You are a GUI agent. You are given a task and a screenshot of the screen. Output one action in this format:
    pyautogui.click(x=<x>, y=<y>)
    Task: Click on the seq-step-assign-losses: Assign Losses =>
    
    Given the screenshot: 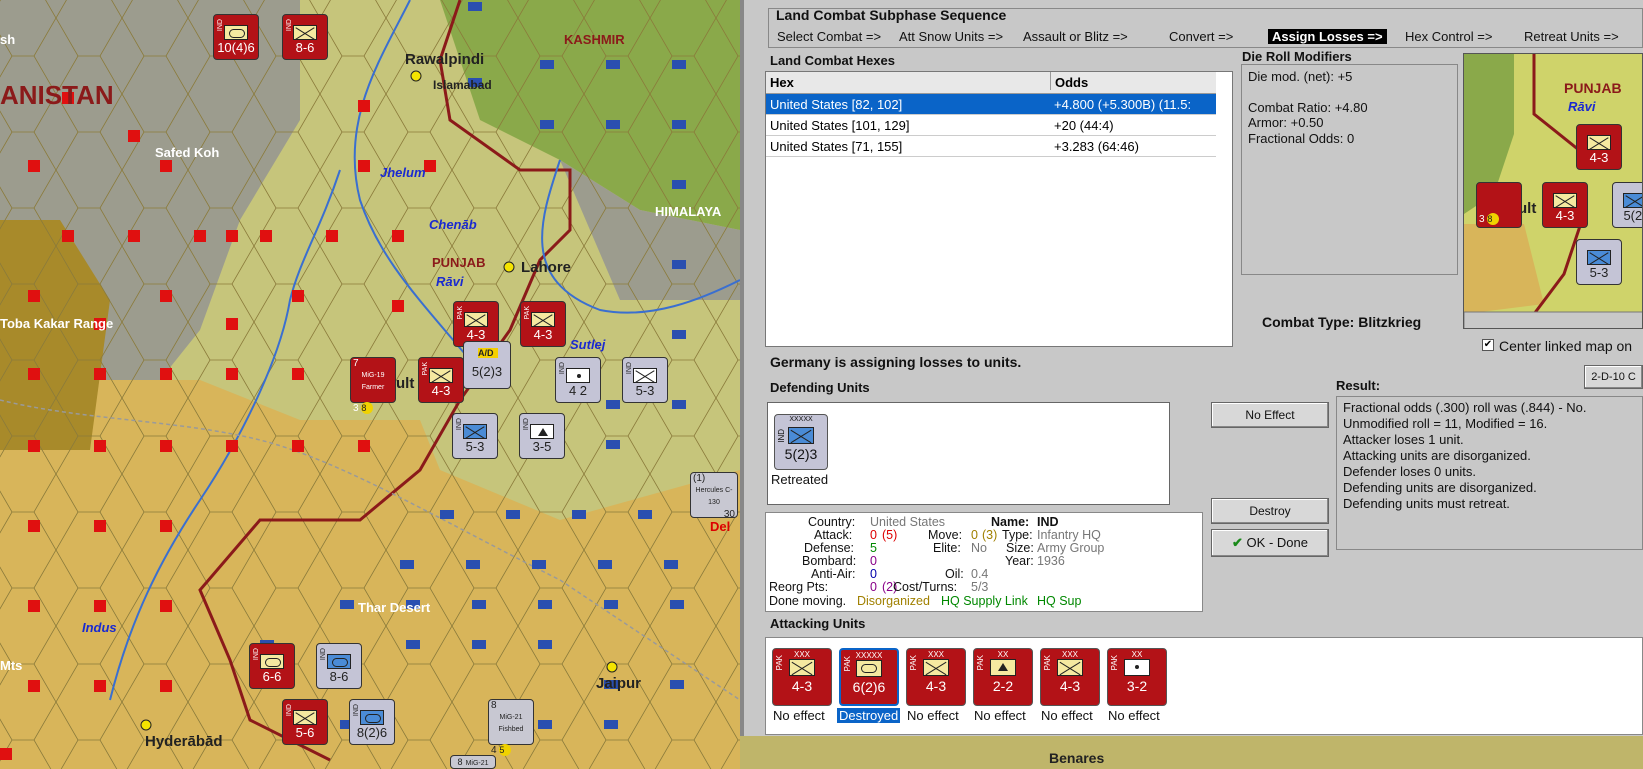 What is the action you would take?
    pyautogui.click(x=1327, y=36)
    